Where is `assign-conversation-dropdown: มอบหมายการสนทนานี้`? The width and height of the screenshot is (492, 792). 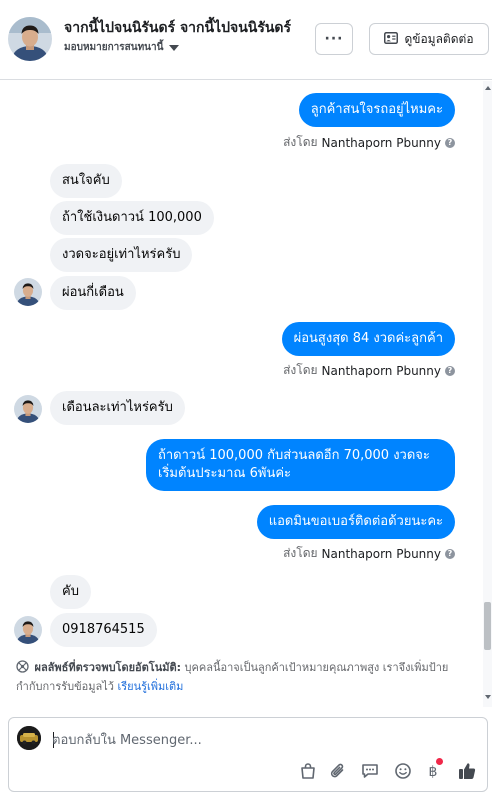
assign-conversation-dropdown: มอบหมายการสนทนานี้ is located at coordinates (122, 47).